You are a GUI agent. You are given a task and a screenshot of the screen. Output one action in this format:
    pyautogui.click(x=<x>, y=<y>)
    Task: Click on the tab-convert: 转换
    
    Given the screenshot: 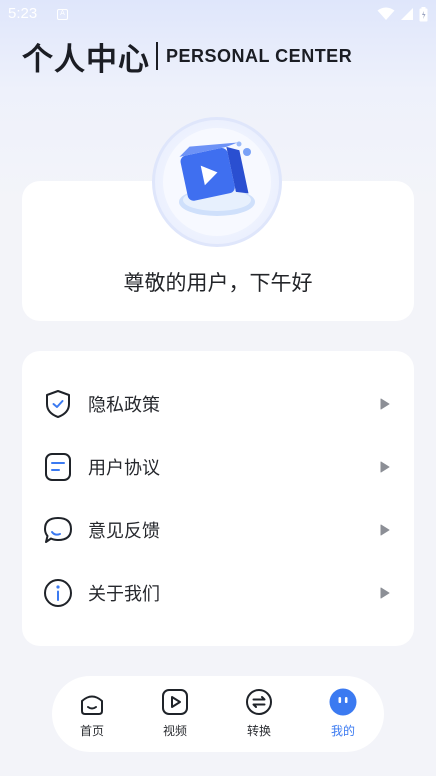 What is the action you would take?
    pyautogui.click(x=259, y=714)
    